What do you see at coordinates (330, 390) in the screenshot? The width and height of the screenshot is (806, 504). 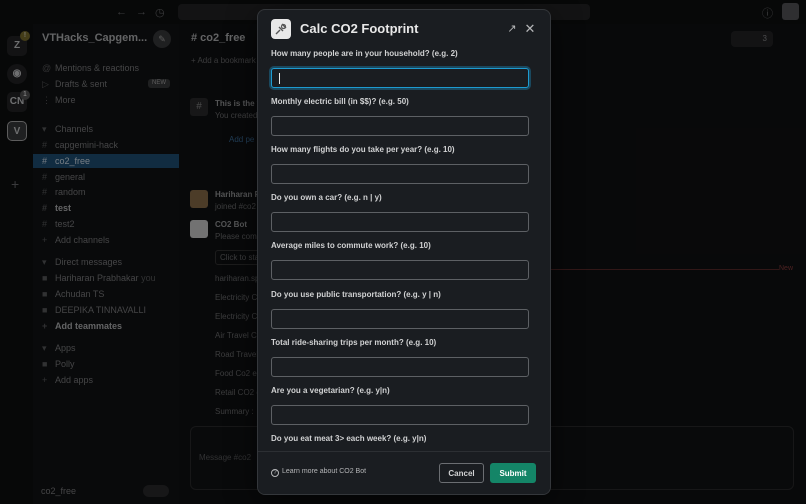 I see `field-label: Are you a vegetarian? (e.g. y|n)` at bounding box center [330, 390].